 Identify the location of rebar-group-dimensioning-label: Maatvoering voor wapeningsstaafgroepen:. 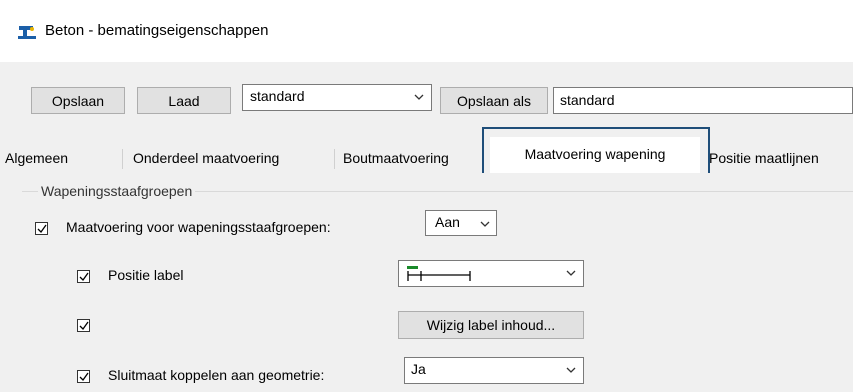
(198, 227).